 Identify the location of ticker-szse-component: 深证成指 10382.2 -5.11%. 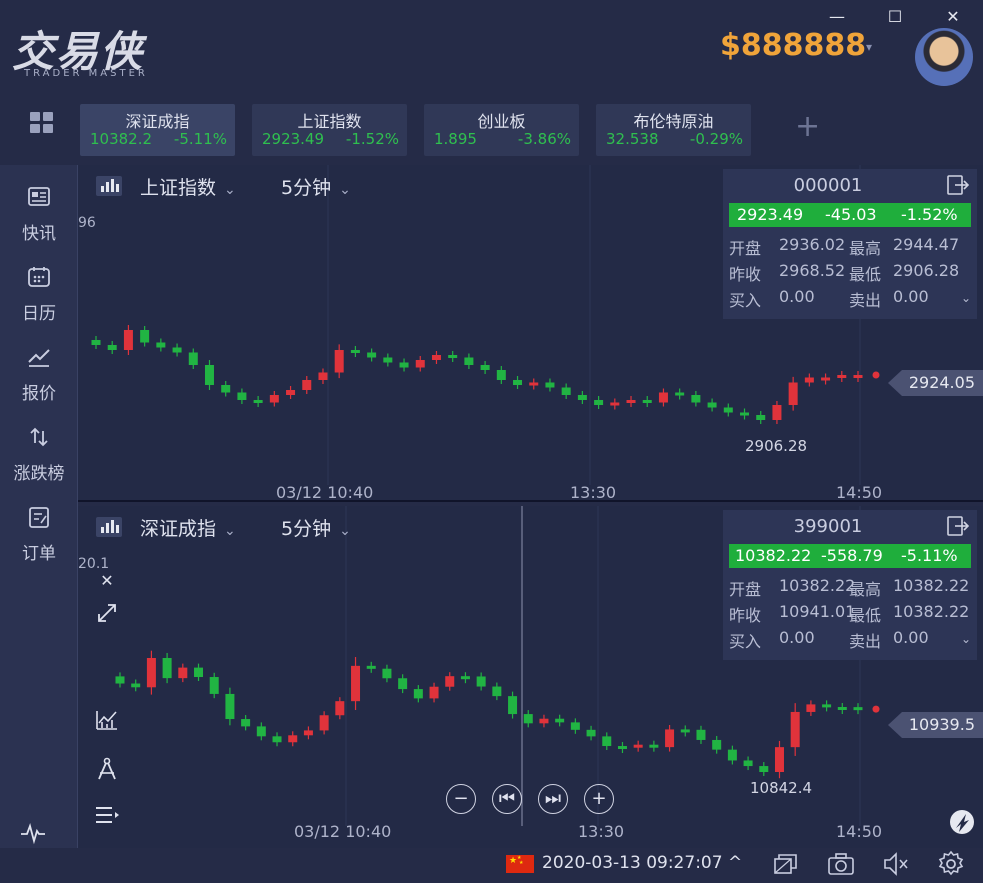
(157, 130).